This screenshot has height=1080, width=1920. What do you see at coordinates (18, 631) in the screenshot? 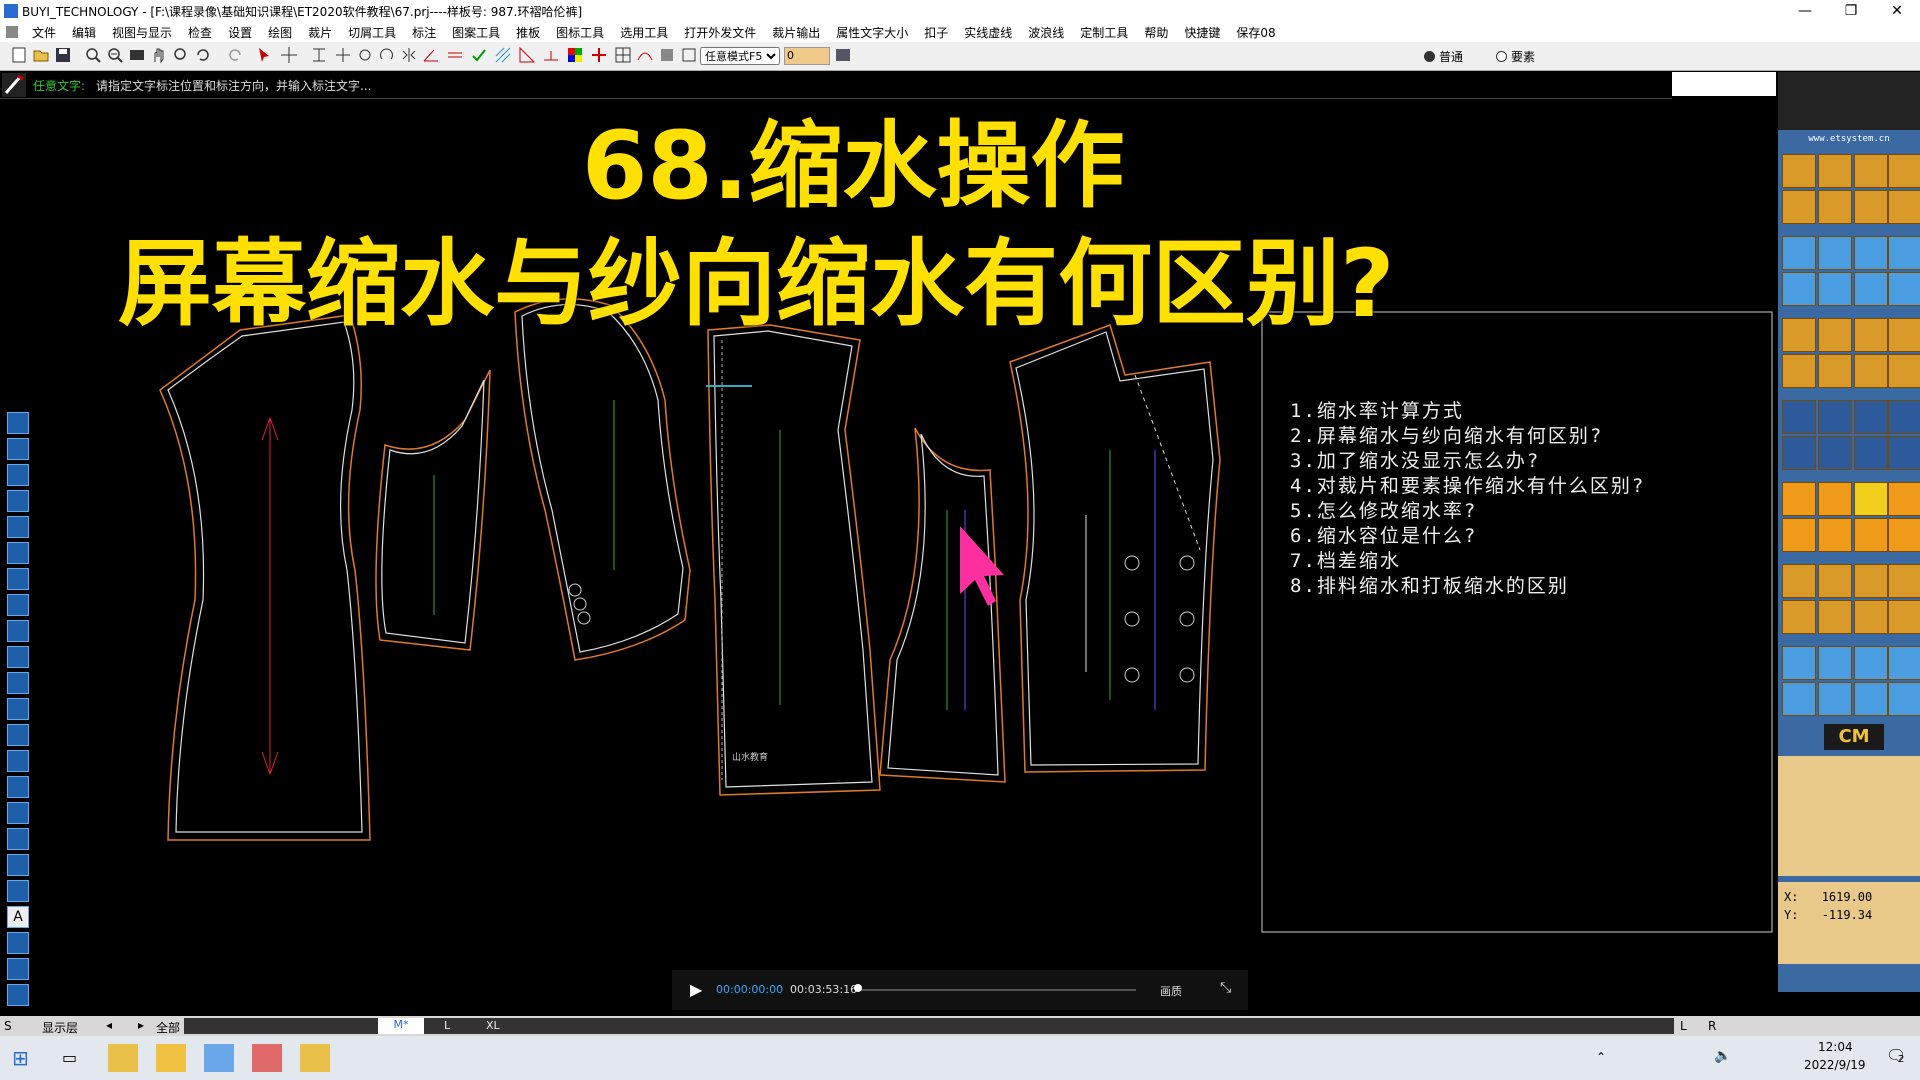
I see `tool-shape-icon` at bounding box center [18, 631].